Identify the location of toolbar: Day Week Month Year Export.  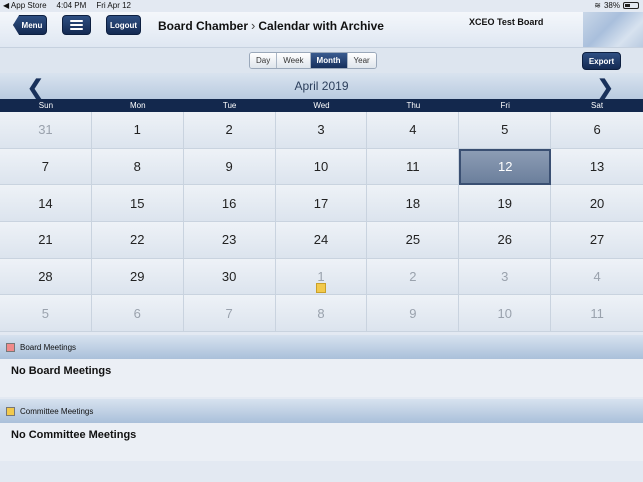
(321, 60).